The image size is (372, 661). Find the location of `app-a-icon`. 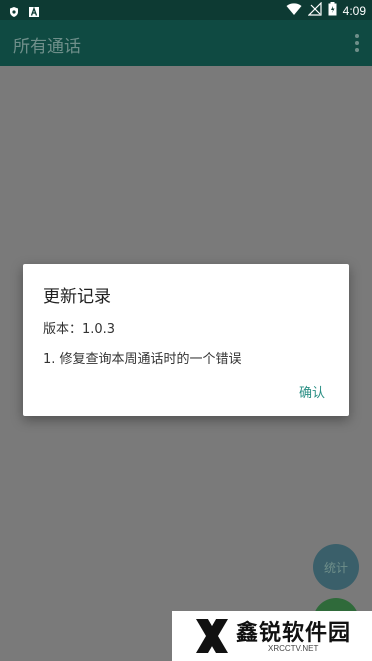

app-a-icon is located at coordinates (34, 10).